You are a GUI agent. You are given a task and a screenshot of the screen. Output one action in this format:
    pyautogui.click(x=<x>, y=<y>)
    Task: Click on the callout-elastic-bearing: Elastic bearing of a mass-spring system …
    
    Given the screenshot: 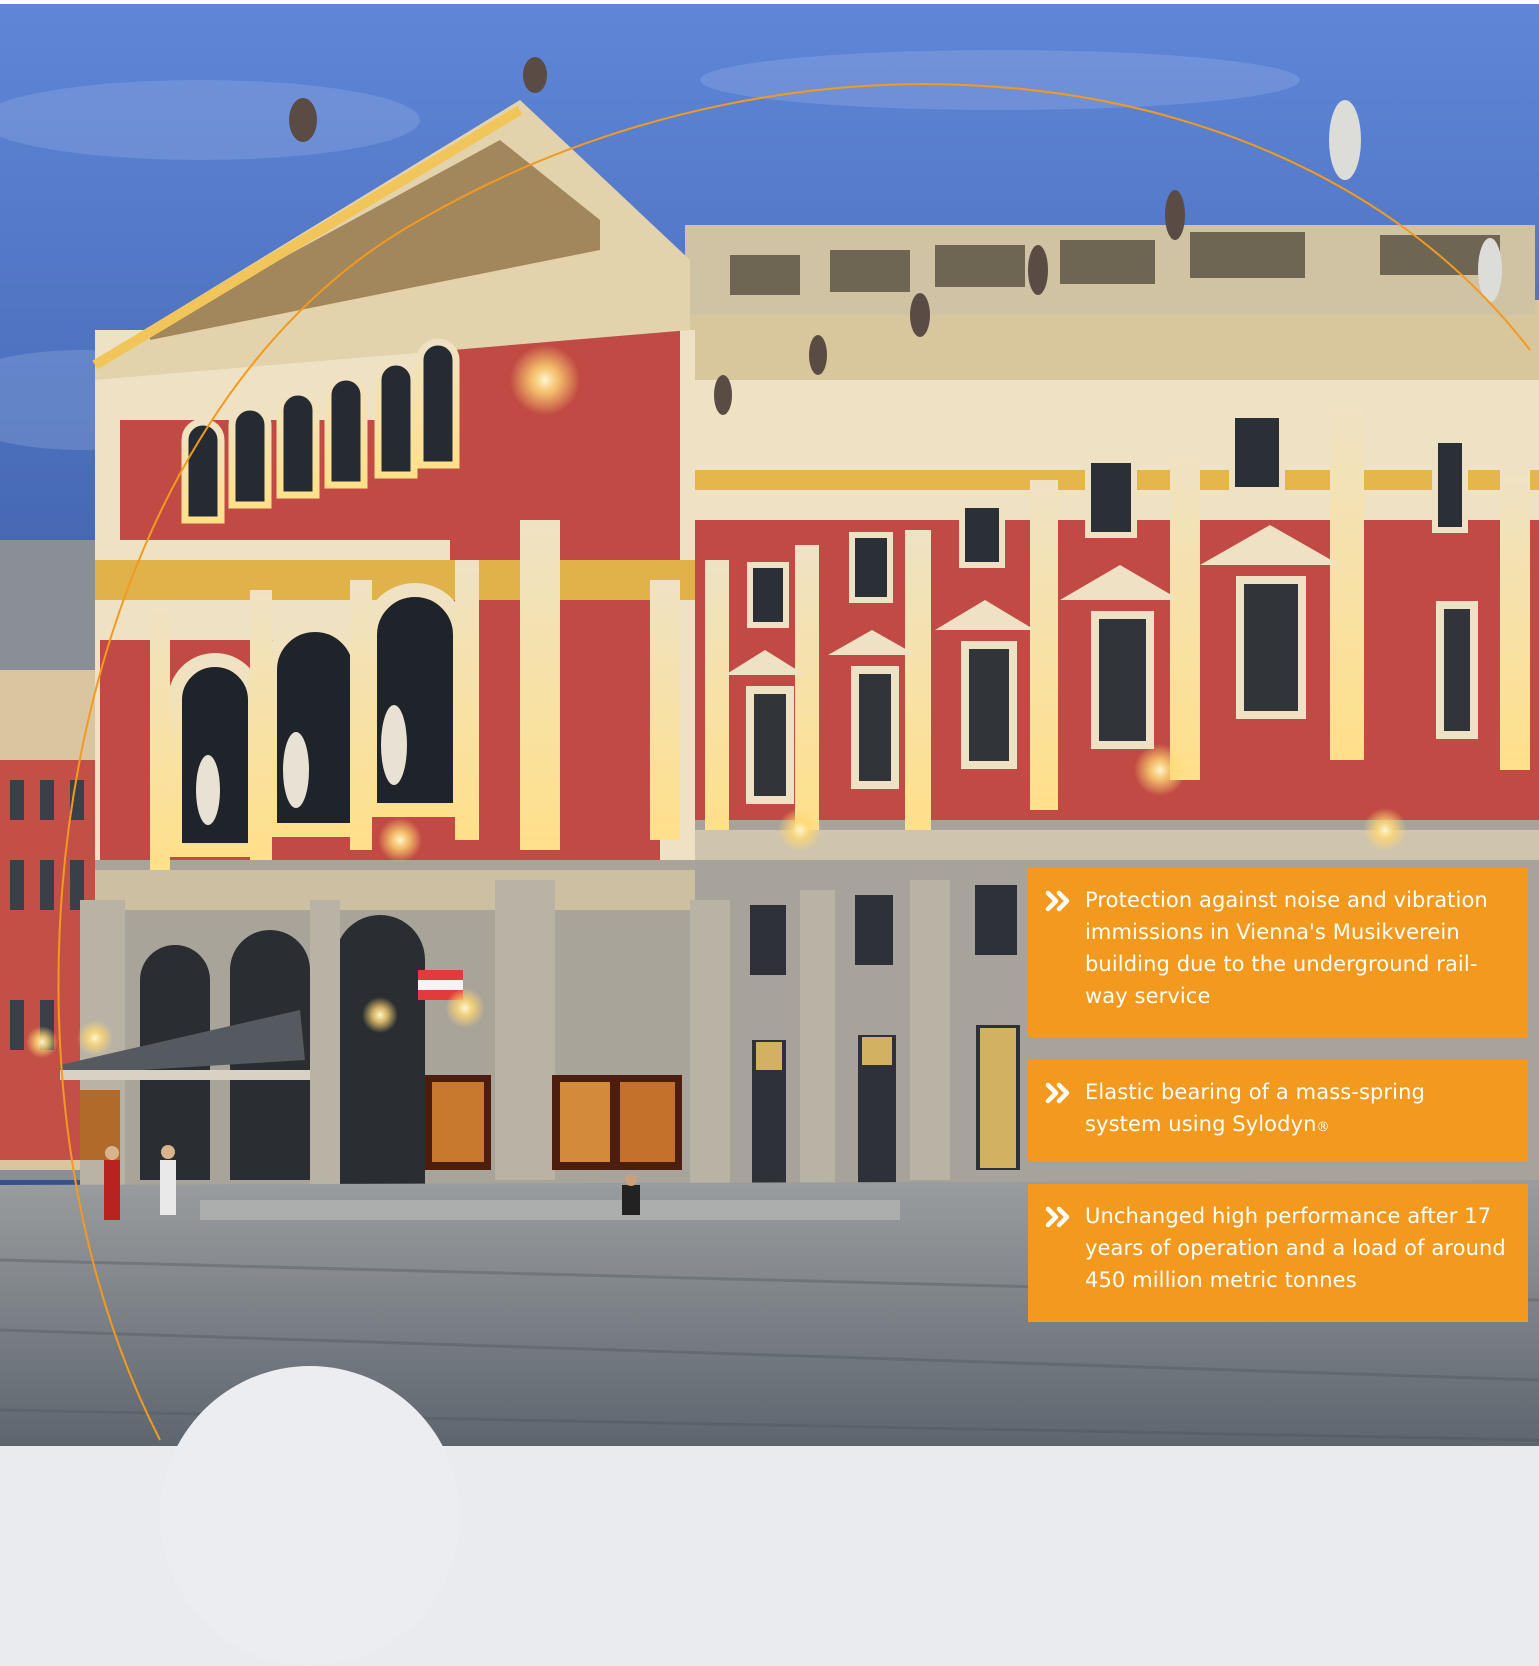 What is the action you would take?
    pyautogui.click(x=1278, y=1110)
    